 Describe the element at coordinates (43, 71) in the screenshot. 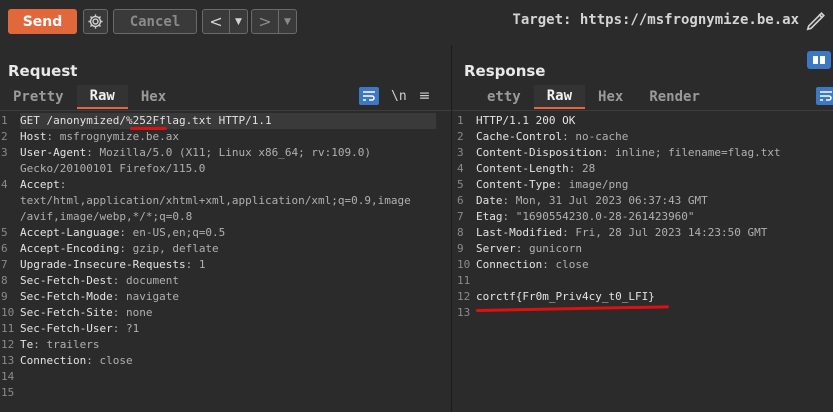

I see `request-title: Request` at that location.